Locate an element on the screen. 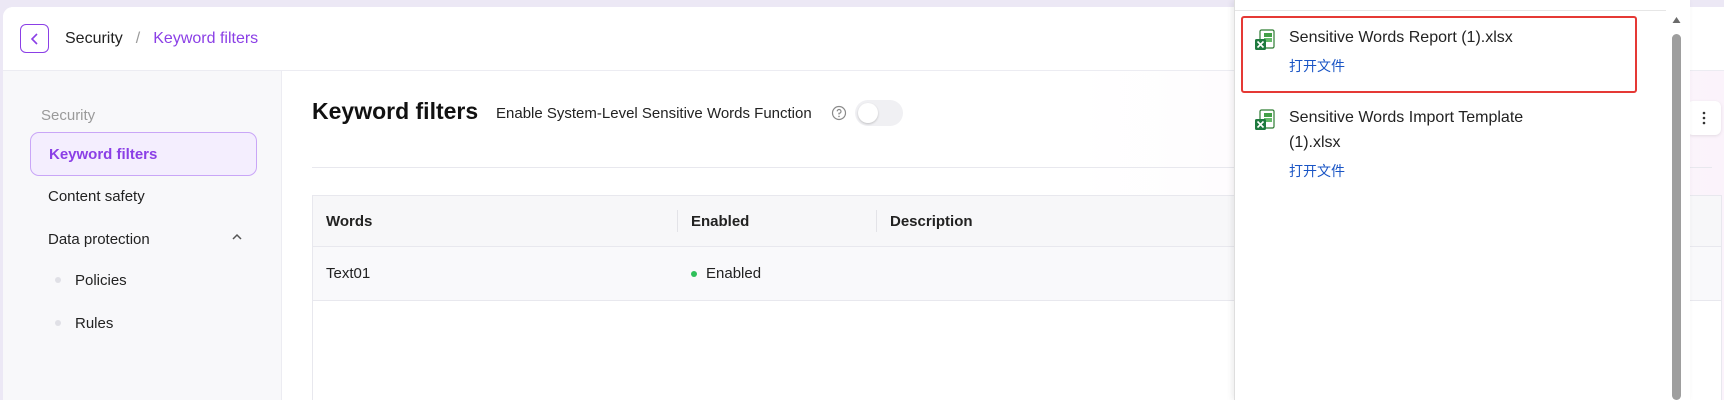 This screenshot has width=1724, height=400. more-vertical-icon is located at coordinates (1704, 118).